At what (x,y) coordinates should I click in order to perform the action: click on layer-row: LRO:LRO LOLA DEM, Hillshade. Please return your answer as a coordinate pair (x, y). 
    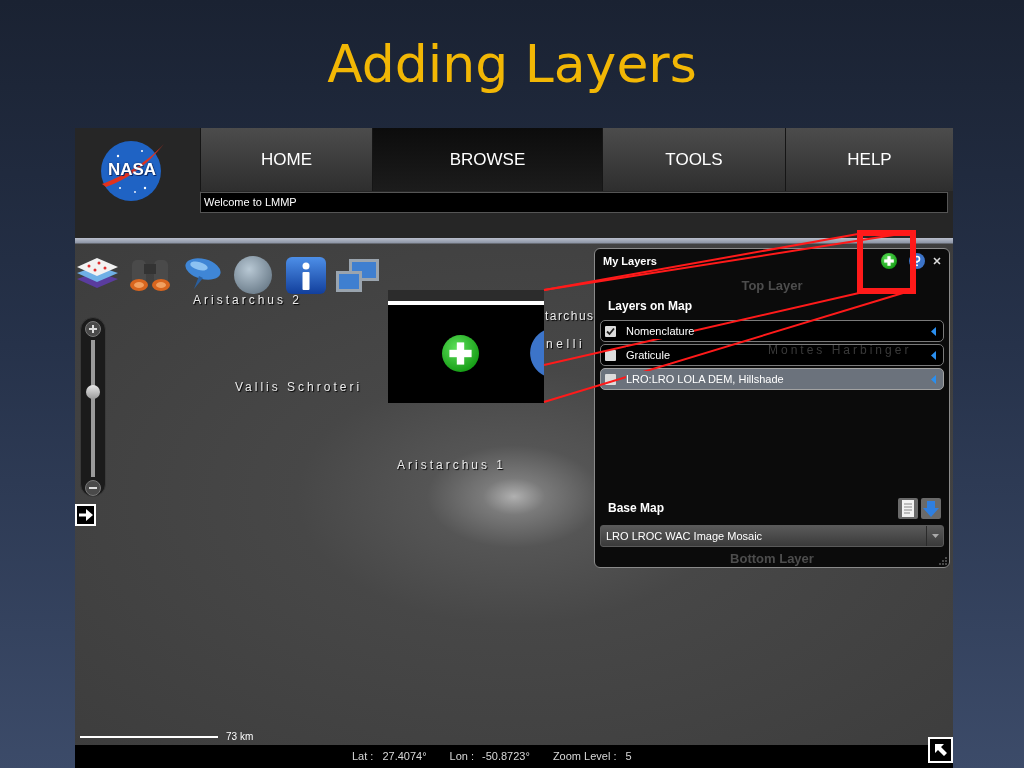
    Looking at the image, I should click on (772, 379).